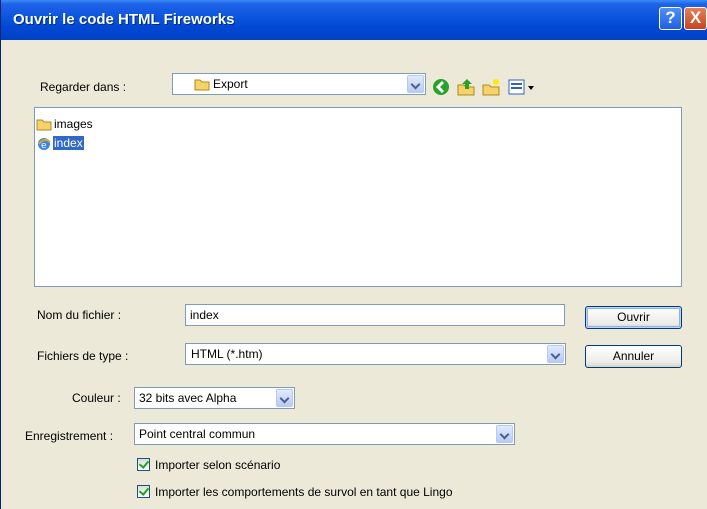 The width and height of the screenshot is (707, 509). Describe the element at coordinates (670, 18) in the screenshot. I see `help-button: ?` at that location.